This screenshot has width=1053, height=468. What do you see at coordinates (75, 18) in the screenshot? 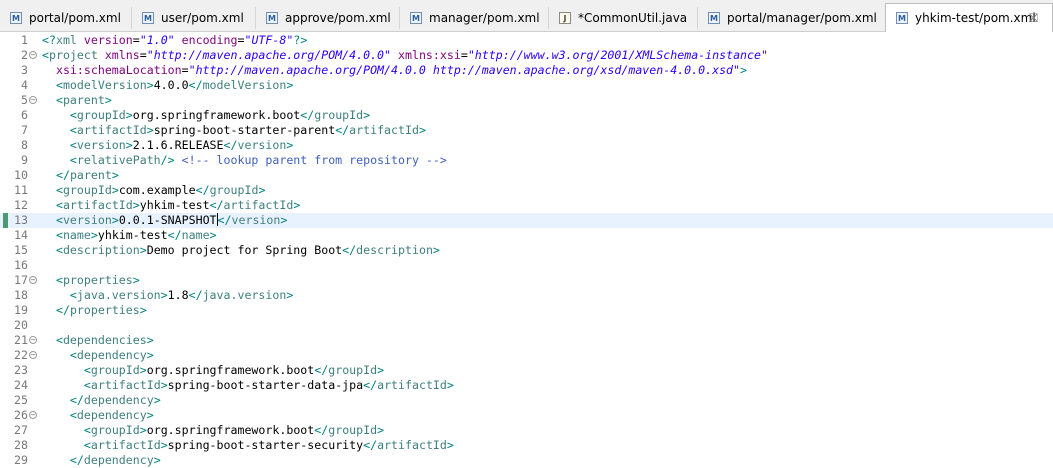
I see `tab-label: portal/pom.xml` at bounding box center [75, 18].